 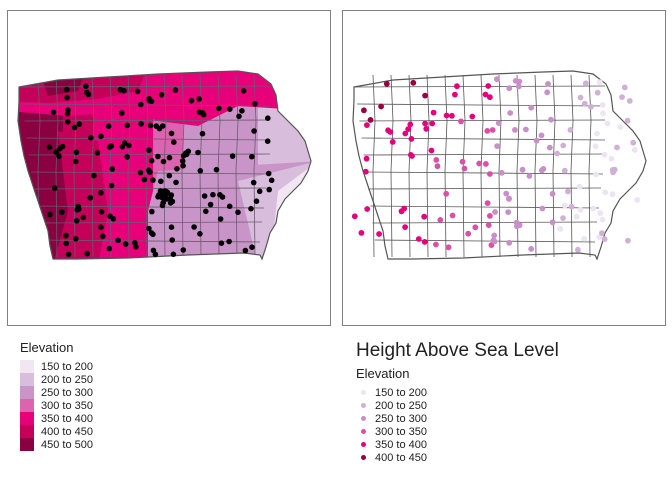 I want to click on legend-item: 150 to 200, so click(x=56, y=366).